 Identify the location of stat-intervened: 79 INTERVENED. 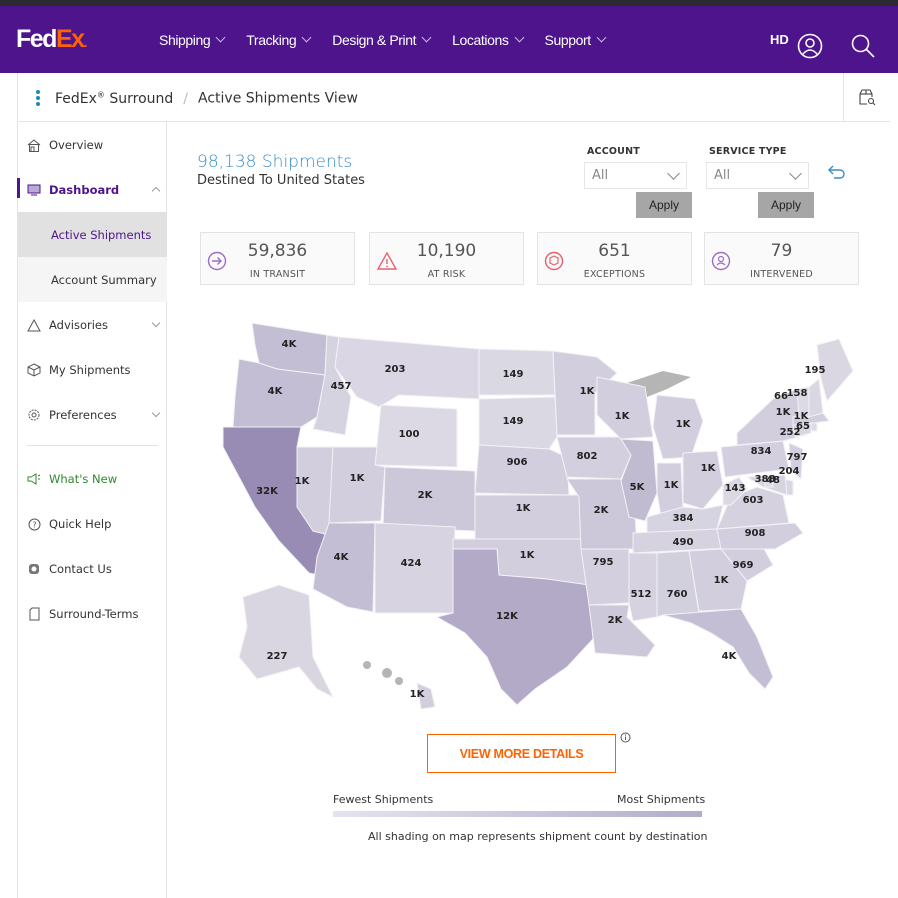
(781, 258).